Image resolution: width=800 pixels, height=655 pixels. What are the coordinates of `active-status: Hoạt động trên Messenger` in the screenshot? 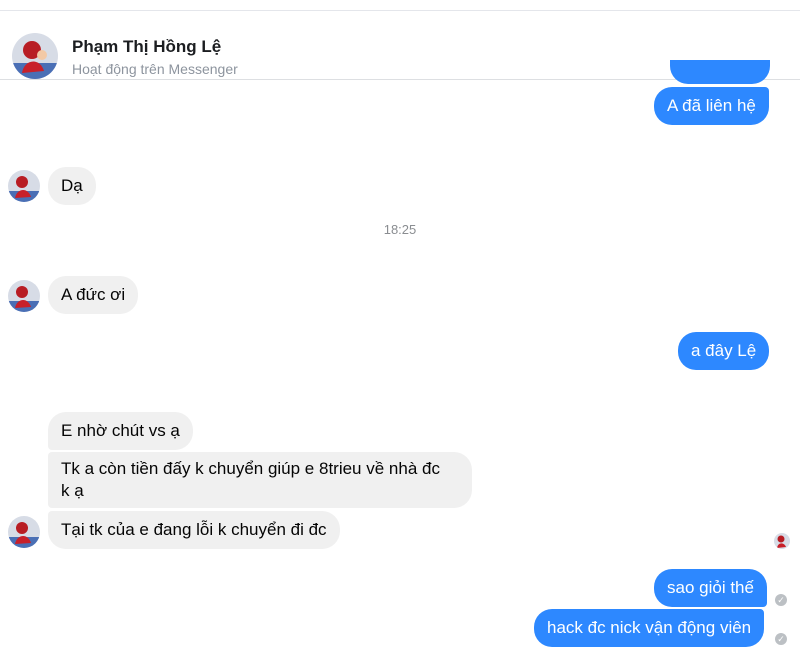 It's located at (155, 69).